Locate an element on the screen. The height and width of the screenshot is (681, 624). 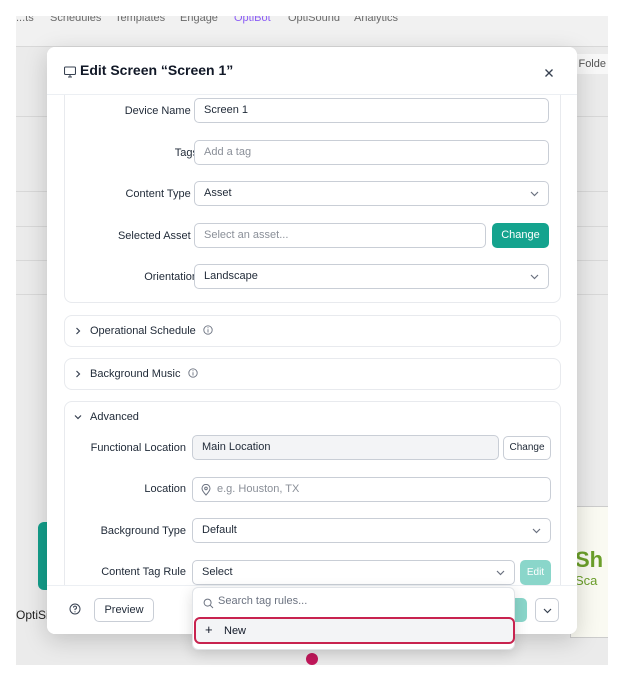
nav-item: Schedules is located at coordinates (75, 20).